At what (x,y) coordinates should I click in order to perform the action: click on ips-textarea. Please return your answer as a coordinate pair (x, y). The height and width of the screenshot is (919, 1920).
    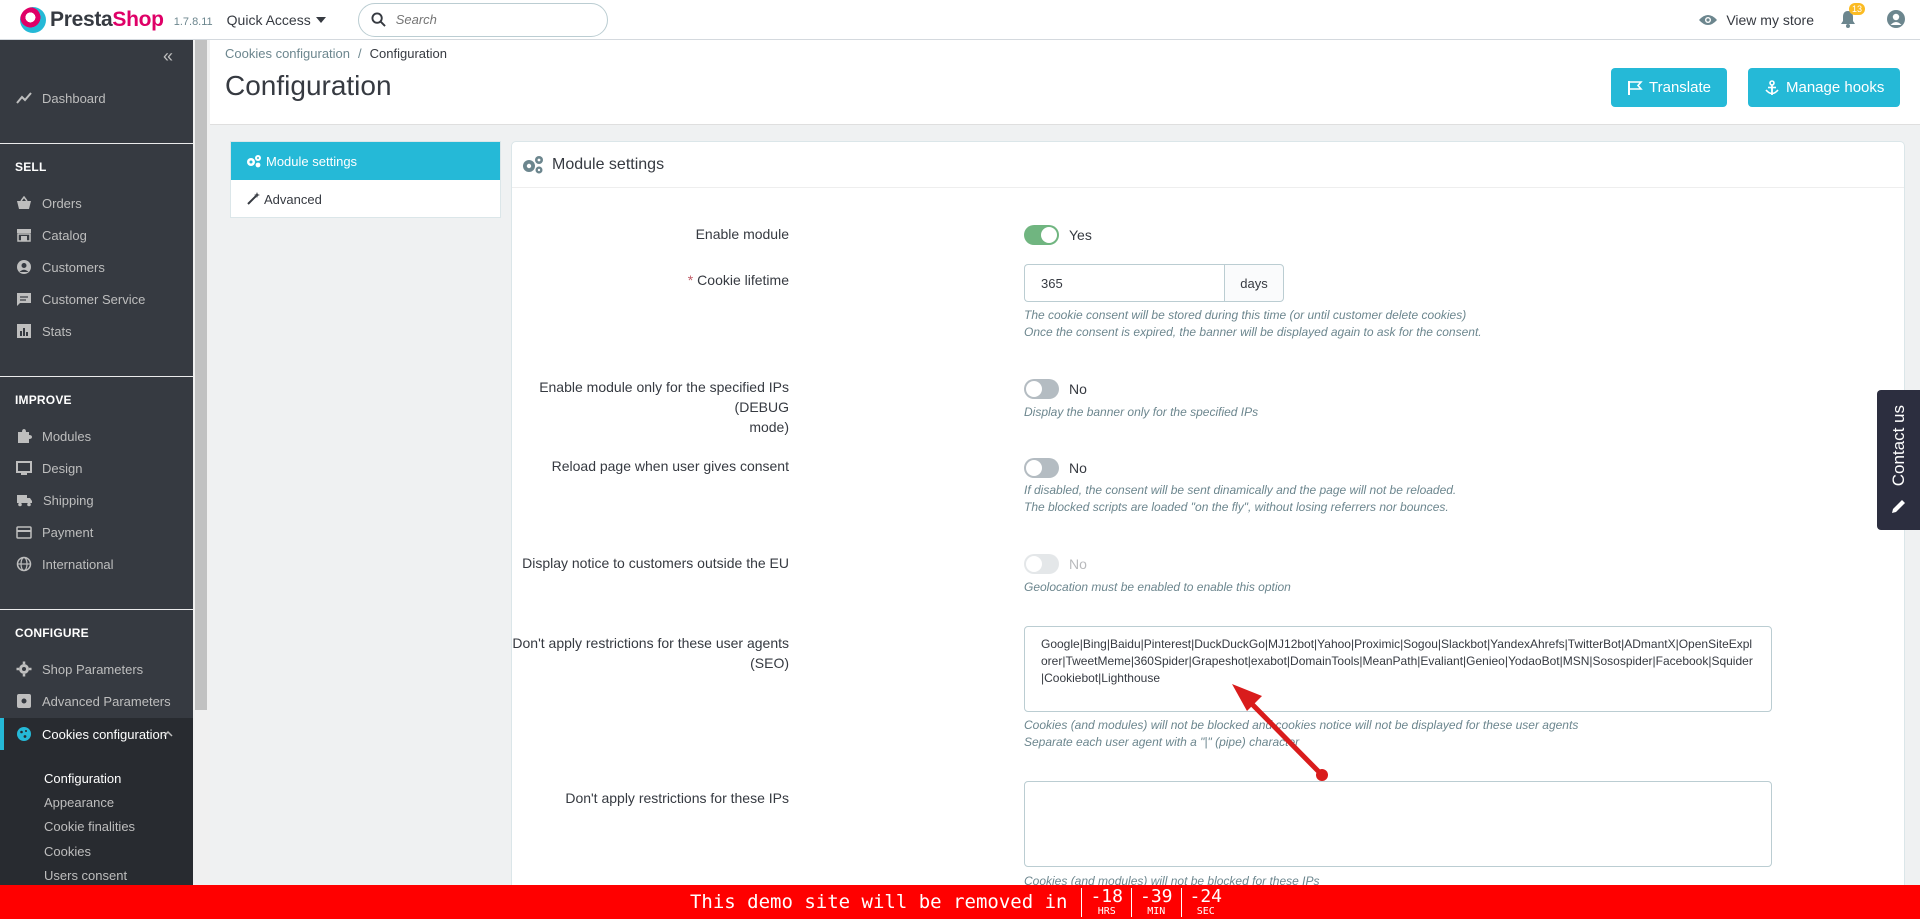
    Looking at the image, I should click on (1398, 824).